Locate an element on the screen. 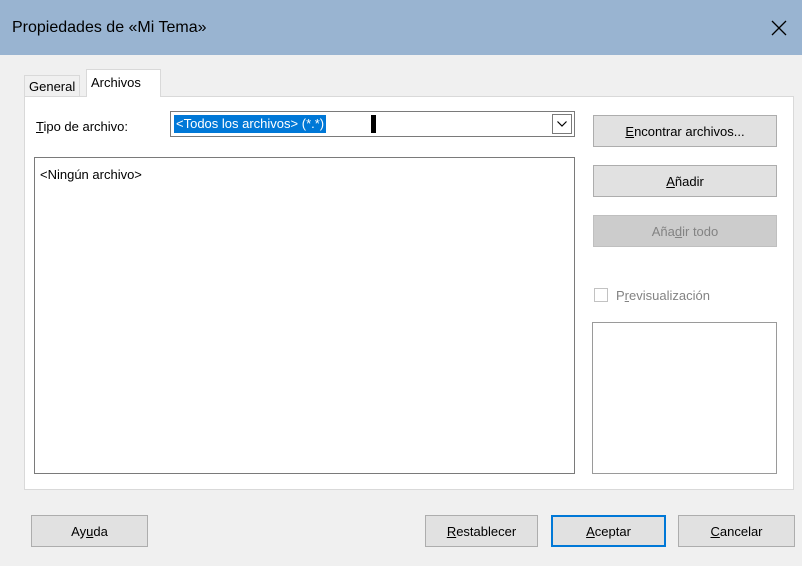  cancel-label: ancelar is located at coordinates (741, 531).